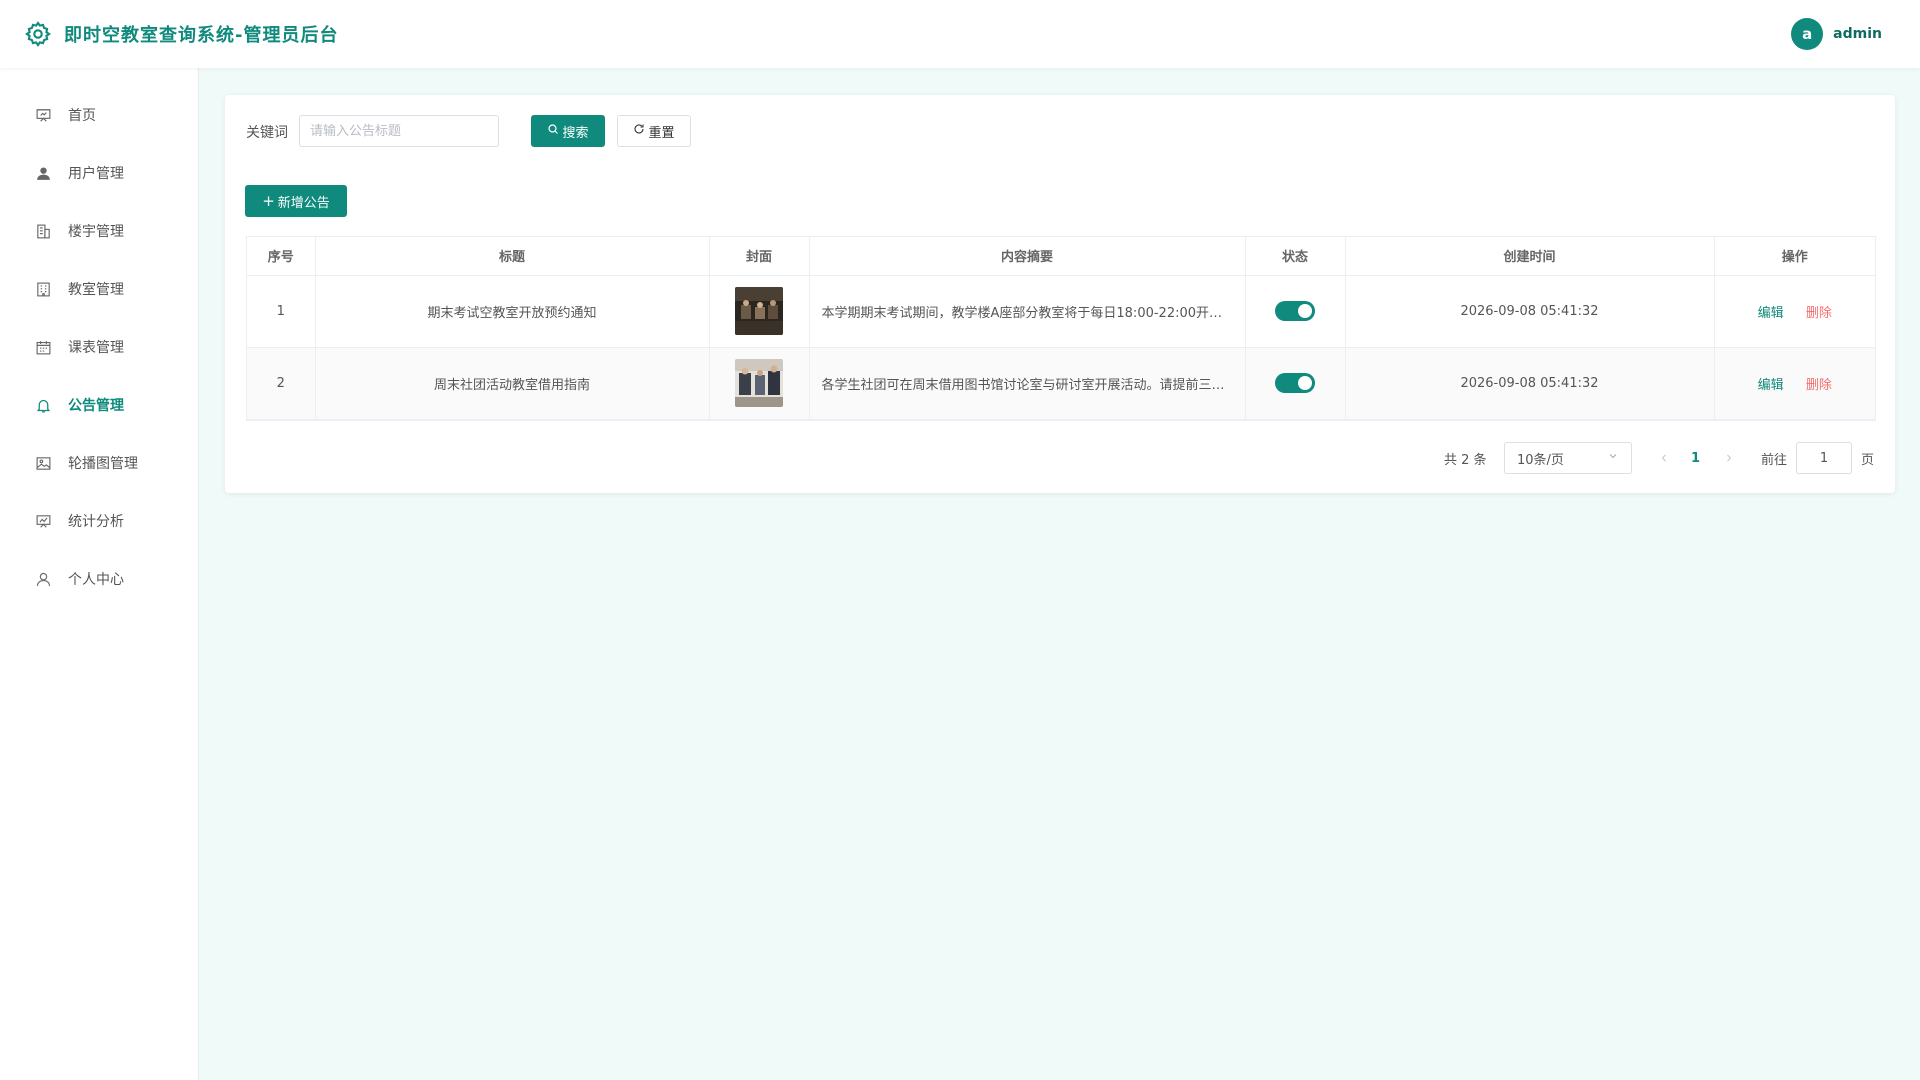  I want to click on chart-board-icon, so click(43, 521).